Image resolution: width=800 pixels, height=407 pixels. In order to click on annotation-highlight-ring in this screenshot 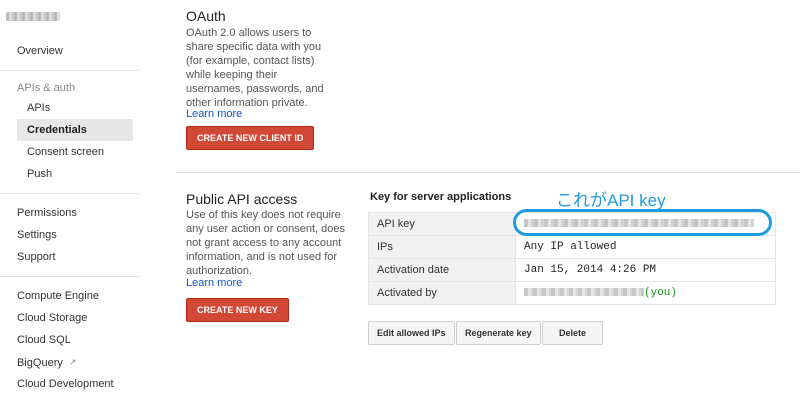, I will do `click(642, 222)`.